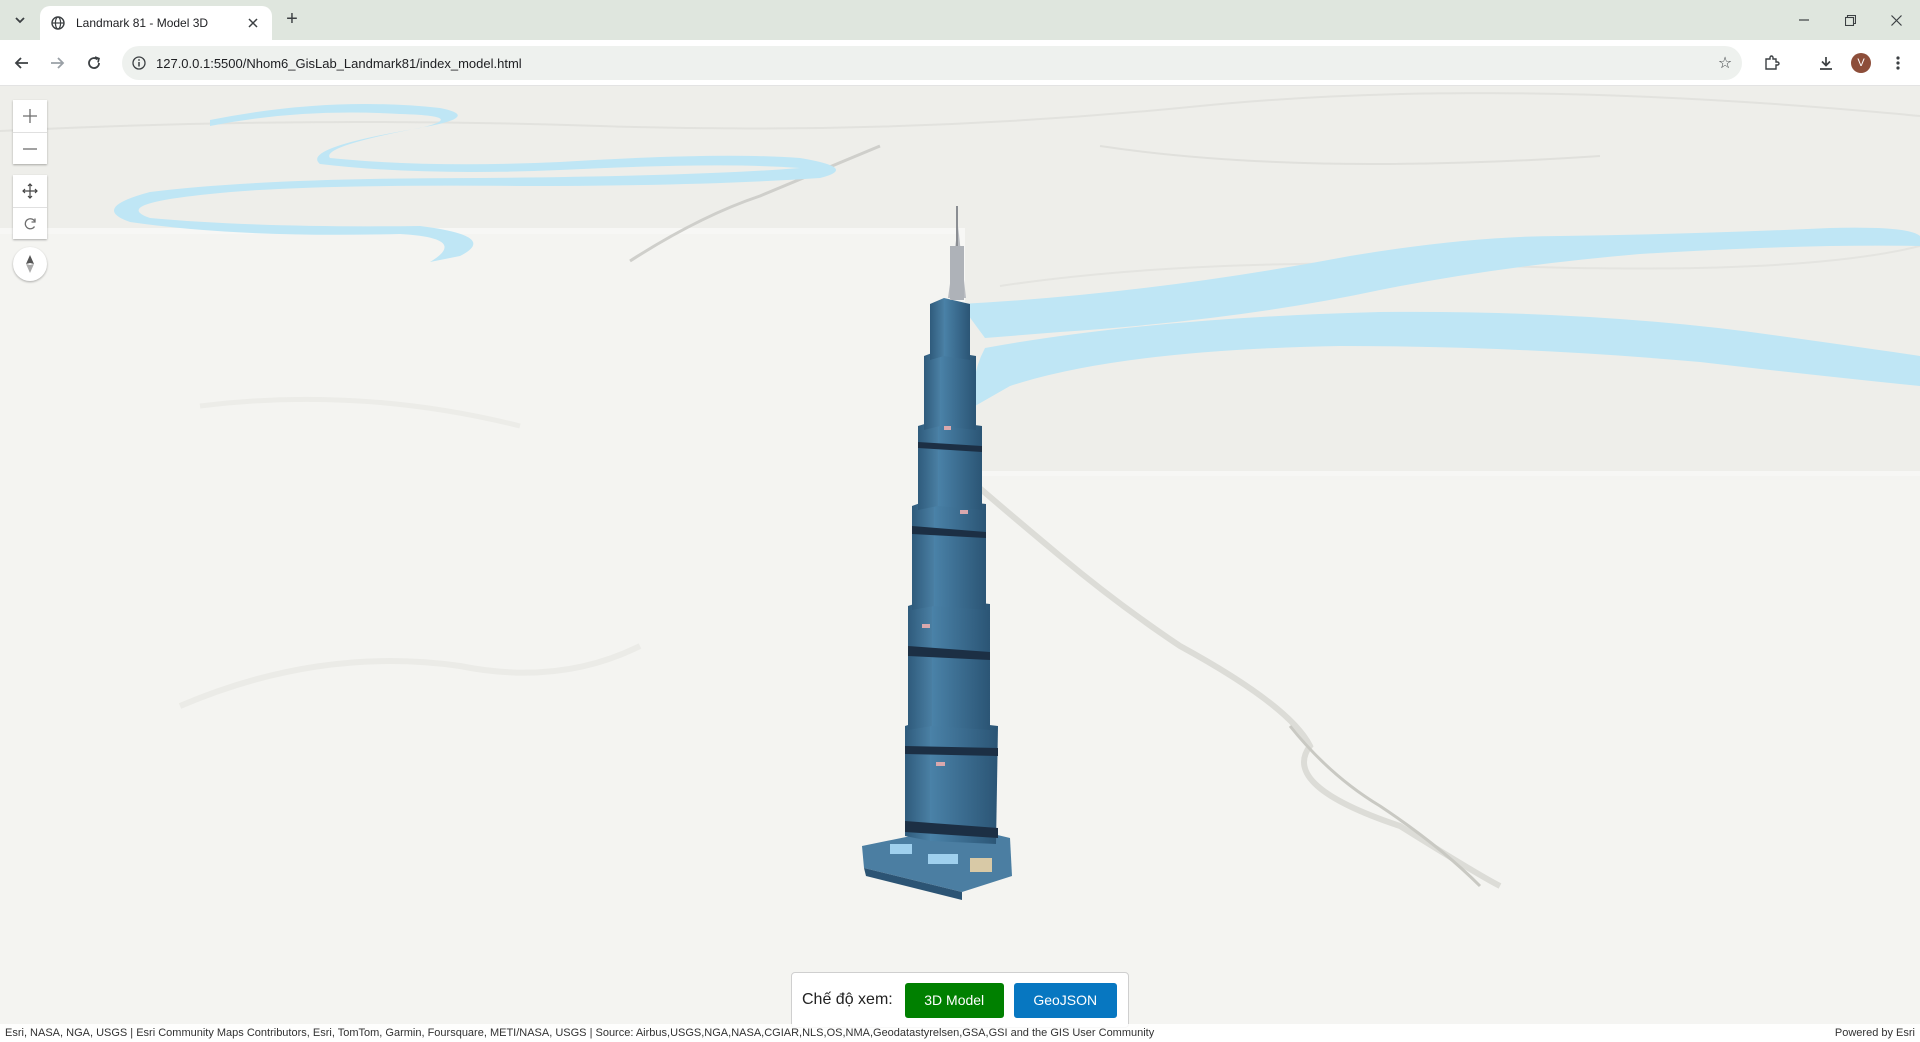 The image size is (1920, 1042). What do you see at coordinates (1861, 63) in the screenshot?
I see `profile-avatar: V` at bounding box center [1861, 63].